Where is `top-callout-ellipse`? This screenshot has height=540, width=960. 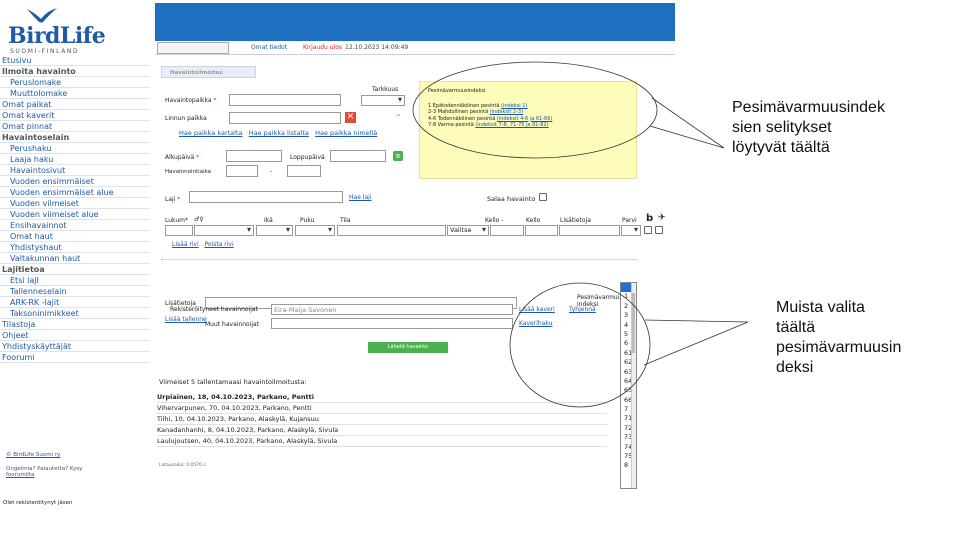 top-callout-ellipse is located at coordinates (535, 110).